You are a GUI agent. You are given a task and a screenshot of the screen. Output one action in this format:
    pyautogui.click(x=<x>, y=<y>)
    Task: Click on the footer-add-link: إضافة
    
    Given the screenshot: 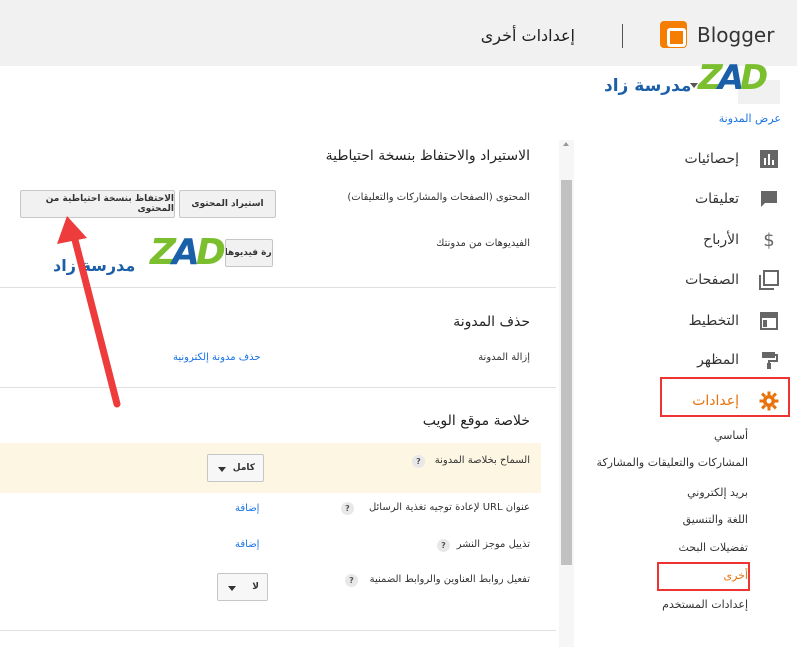 What is the action you would take?
    pyautogui.click(x=247, y=544)
    